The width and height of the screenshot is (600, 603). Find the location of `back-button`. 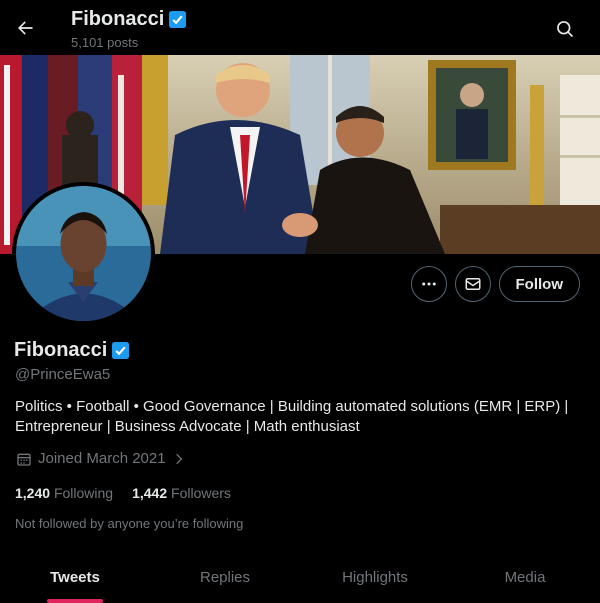

back-button is located at coordinates (25, 28).